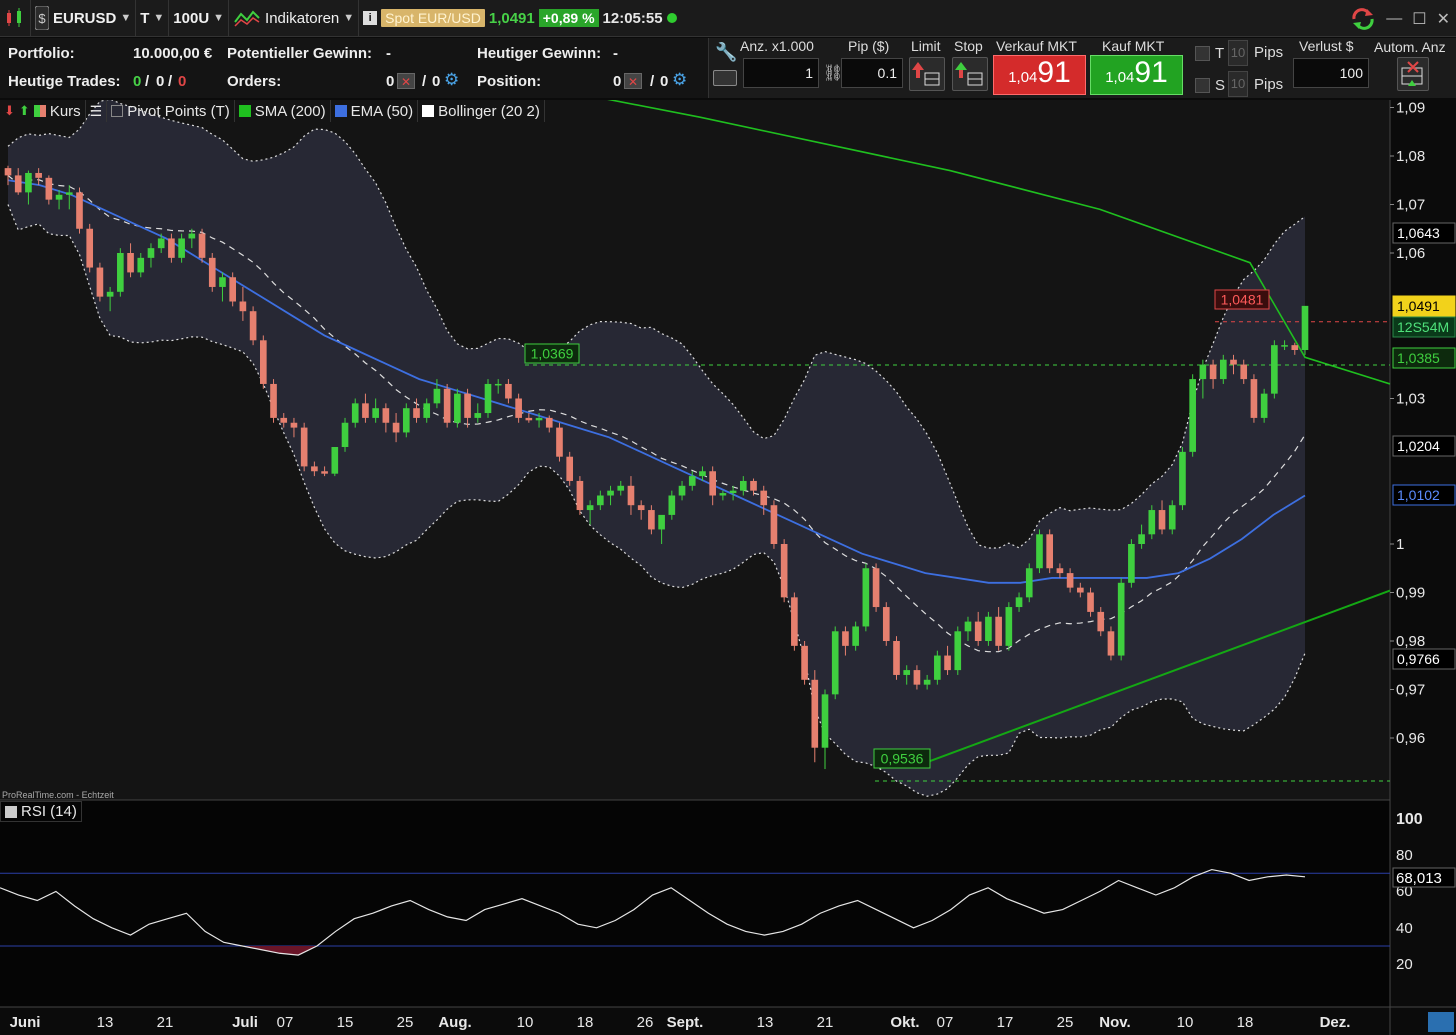 The image size is (1456, 1035). Describe the element at coordinates (1242, 300) in the screenshot. I see `recent-high-label: 1,0481` at that location.